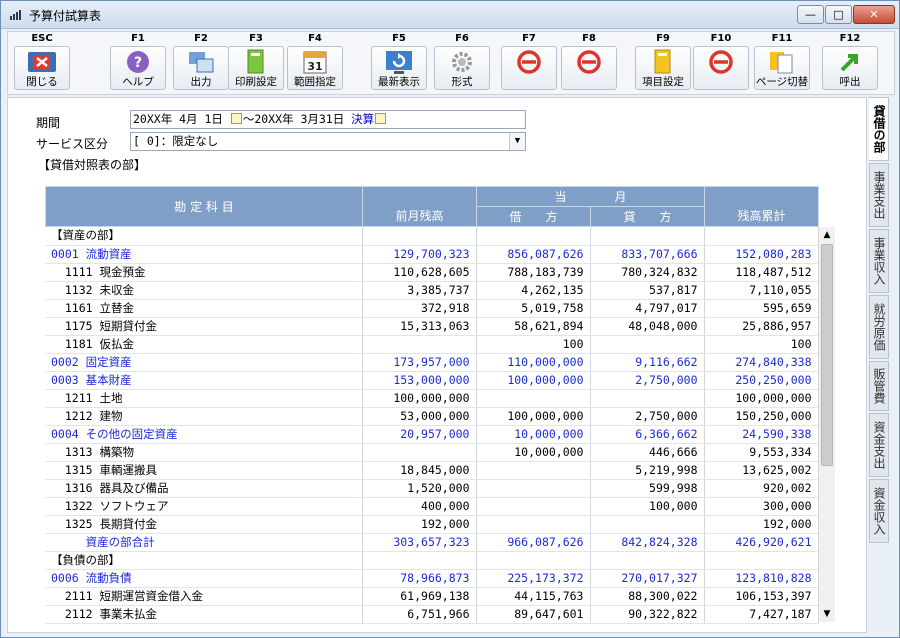  What do you see at coordinates (138, 38) in the screenshot?
I see `fkey-label: F1` at bounding box center [138, 38].